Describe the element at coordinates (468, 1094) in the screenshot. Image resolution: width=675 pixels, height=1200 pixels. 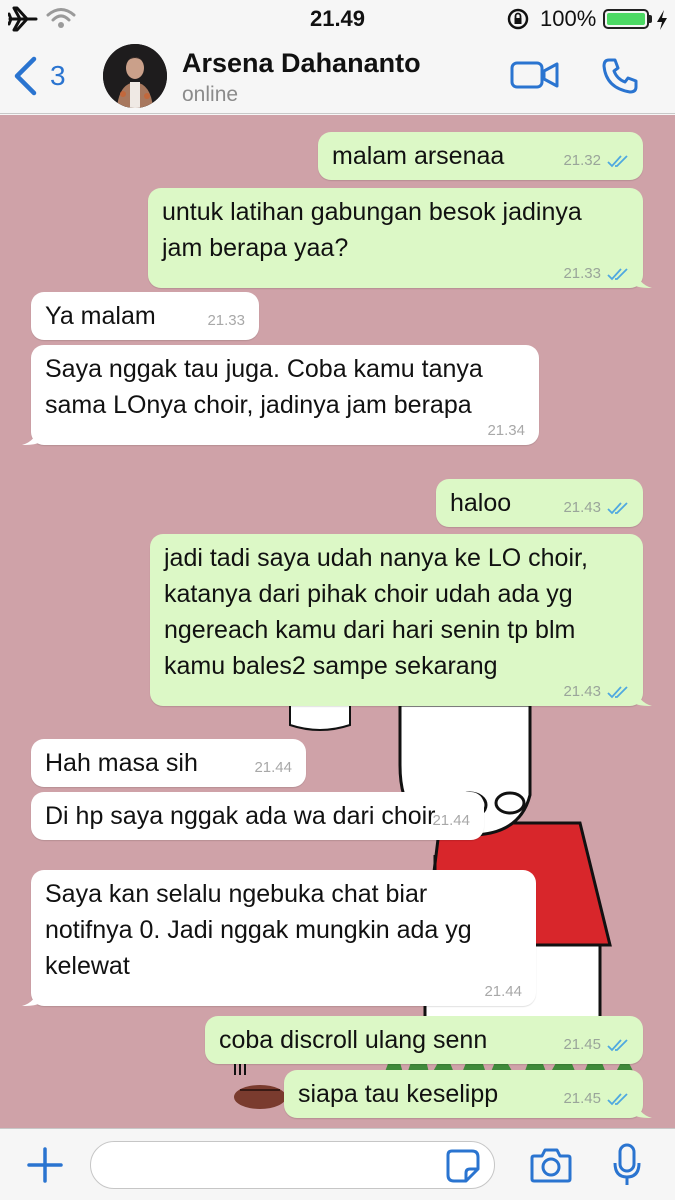
I see `outgoing-message: siapa tau keselipp 21.45` at that location.